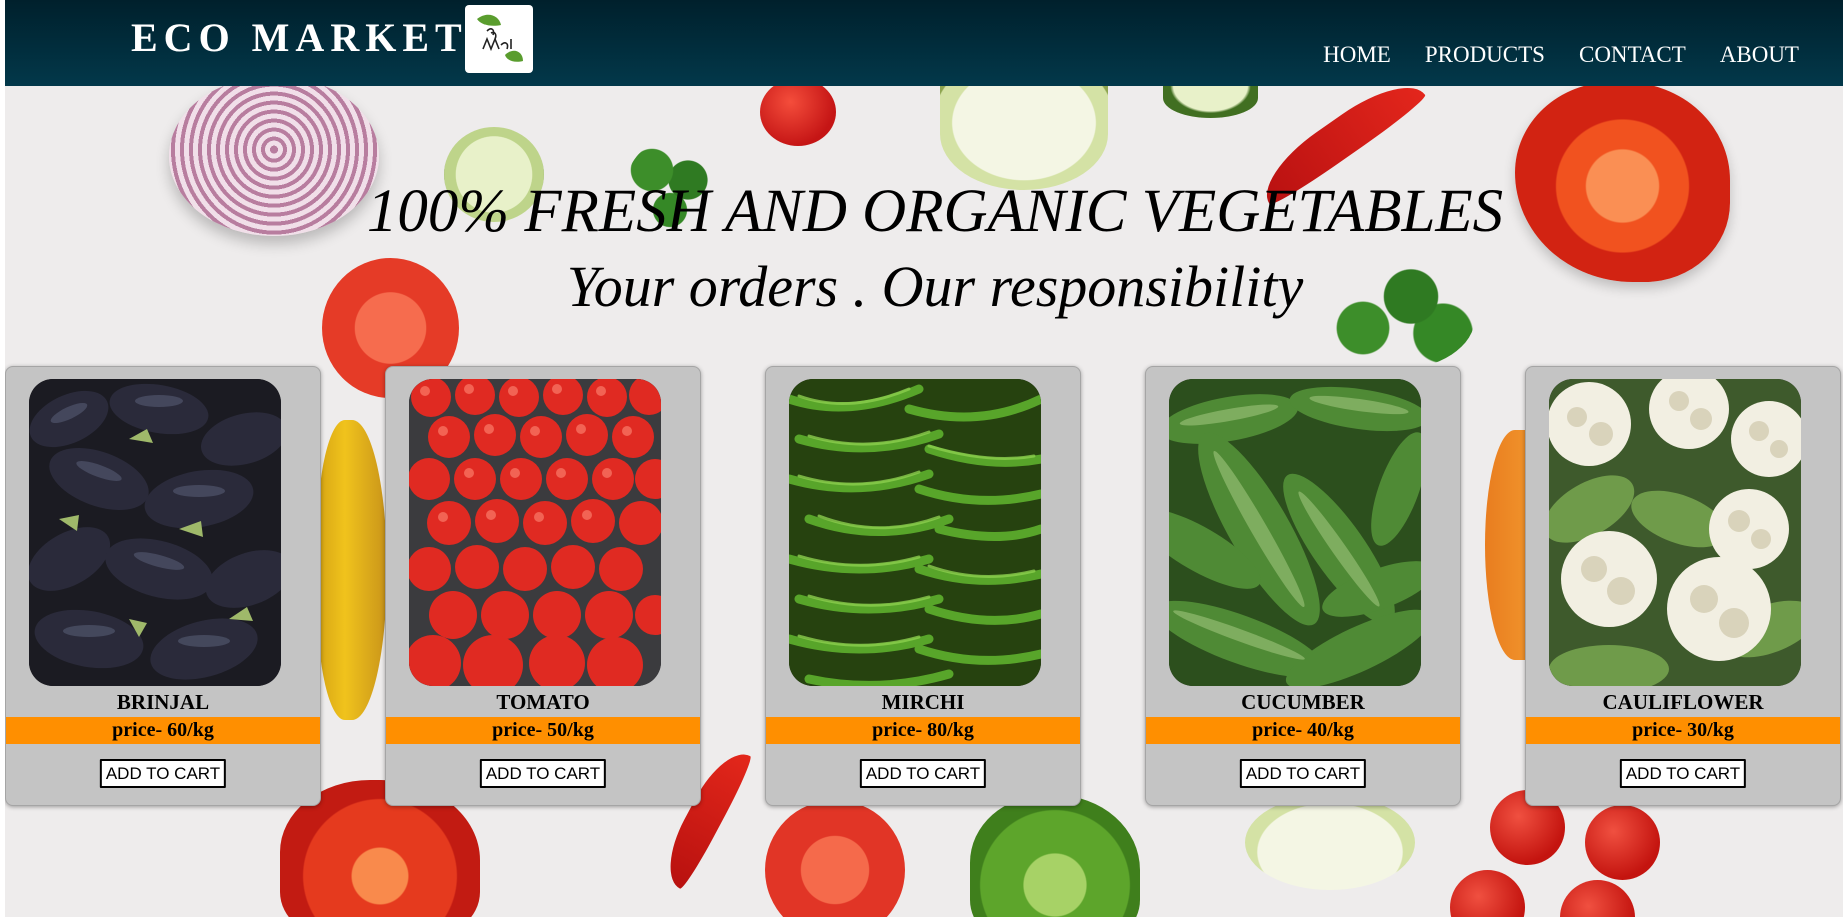 The width and height of the screenshot is (1843, 917). Describe the element at coordinates (535, 532) in the screenshot. I see `tomato-photo` at that location.